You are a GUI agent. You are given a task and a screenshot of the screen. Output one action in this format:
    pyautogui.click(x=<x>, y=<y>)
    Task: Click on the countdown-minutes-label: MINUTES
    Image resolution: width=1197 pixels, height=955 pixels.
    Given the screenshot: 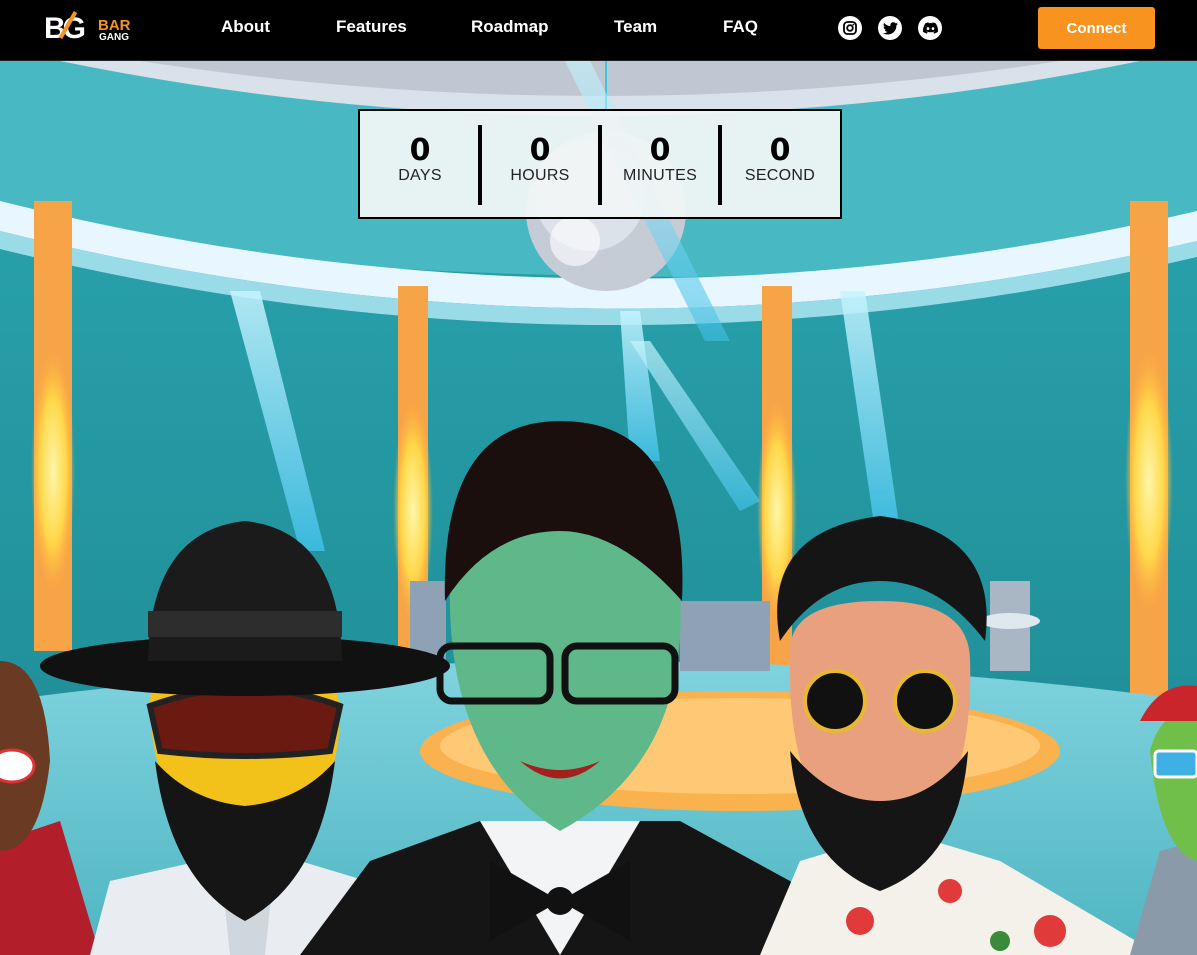 What is the action you would take?
    pyautogui.click(x=660, y=175)
    